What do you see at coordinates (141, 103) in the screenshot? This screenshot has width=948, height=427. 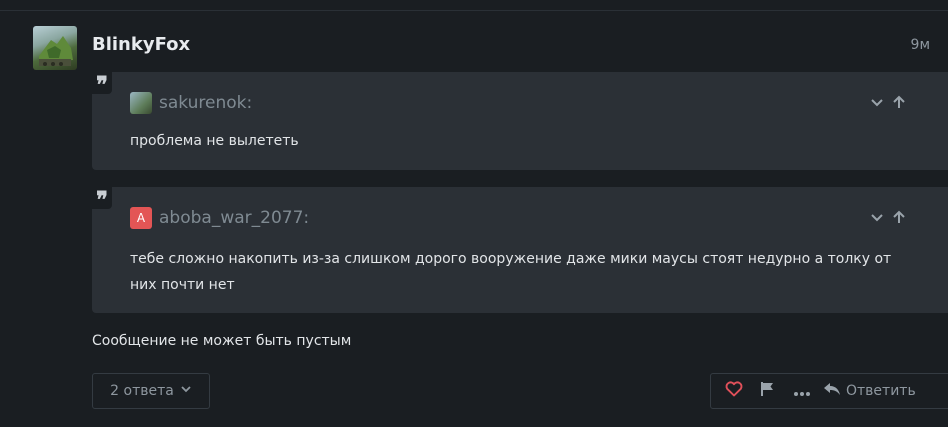 I see `quote-user-avatar` at bounding box center [141, 103].